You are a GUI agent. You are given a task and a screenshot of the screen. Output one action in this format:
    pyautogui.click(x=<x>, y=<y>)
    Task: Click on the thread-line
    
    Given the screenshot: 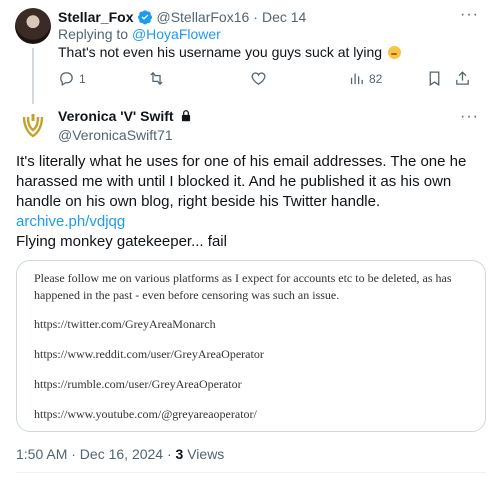 What is the action you would take?
    pyautogui.click(x=33, y=76)
    